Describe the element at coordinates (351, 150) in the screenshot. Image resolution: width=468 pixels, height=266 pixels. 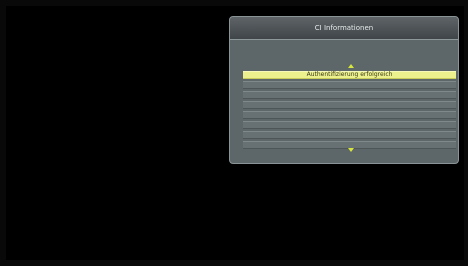
I see `scroll-down-icon` at that location.